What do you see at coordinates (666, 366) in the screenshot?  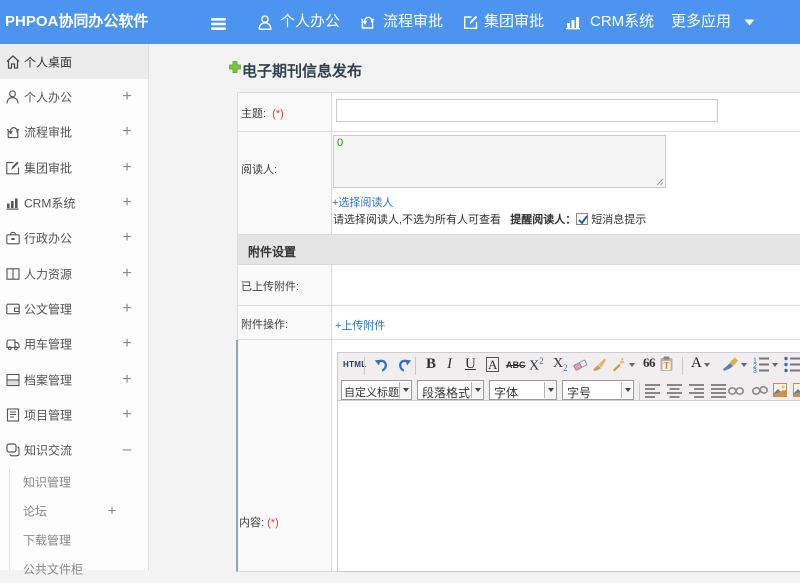 I see `svg-text: T` at bounding box center [666, 366].